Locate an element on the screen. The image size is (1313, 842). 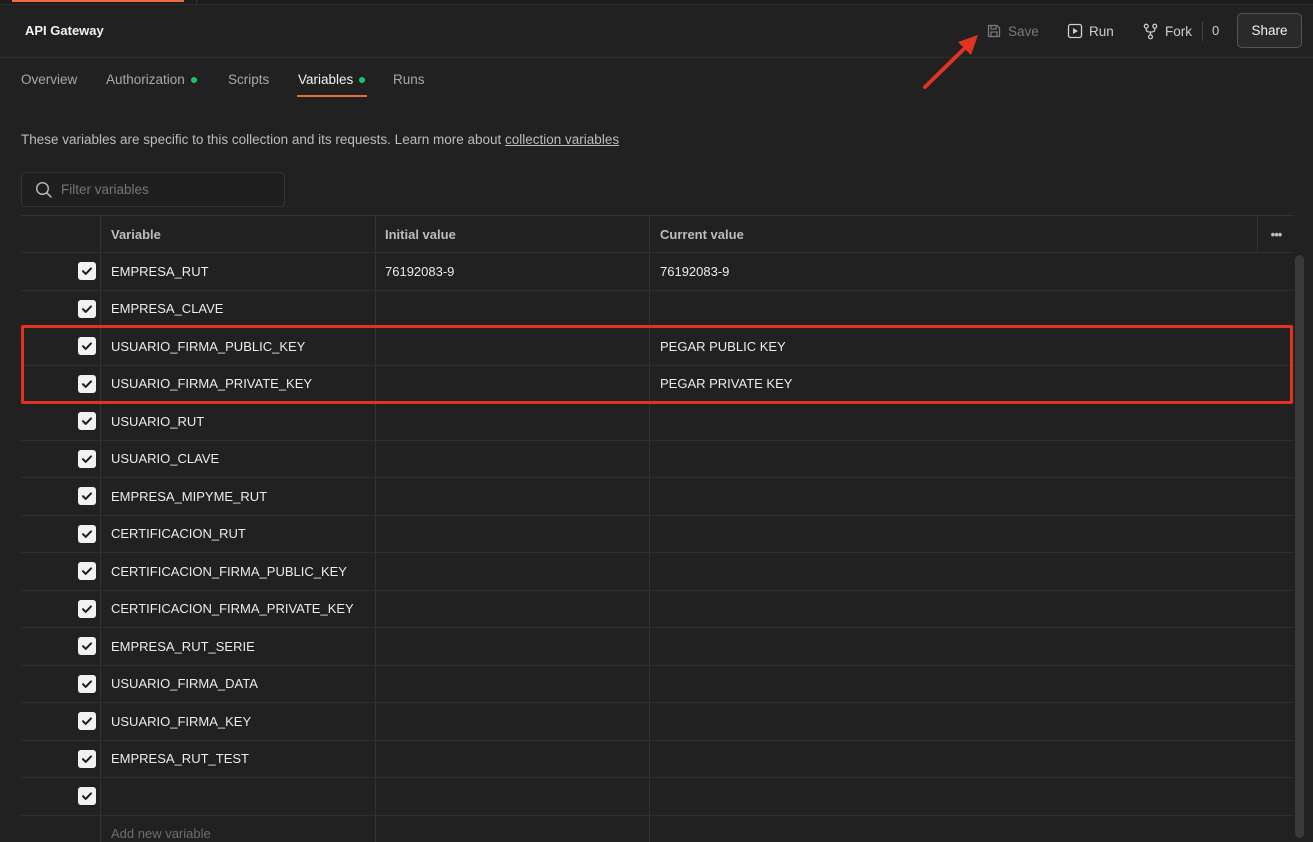
share-button: Share is located at coordinates (1269, 30).